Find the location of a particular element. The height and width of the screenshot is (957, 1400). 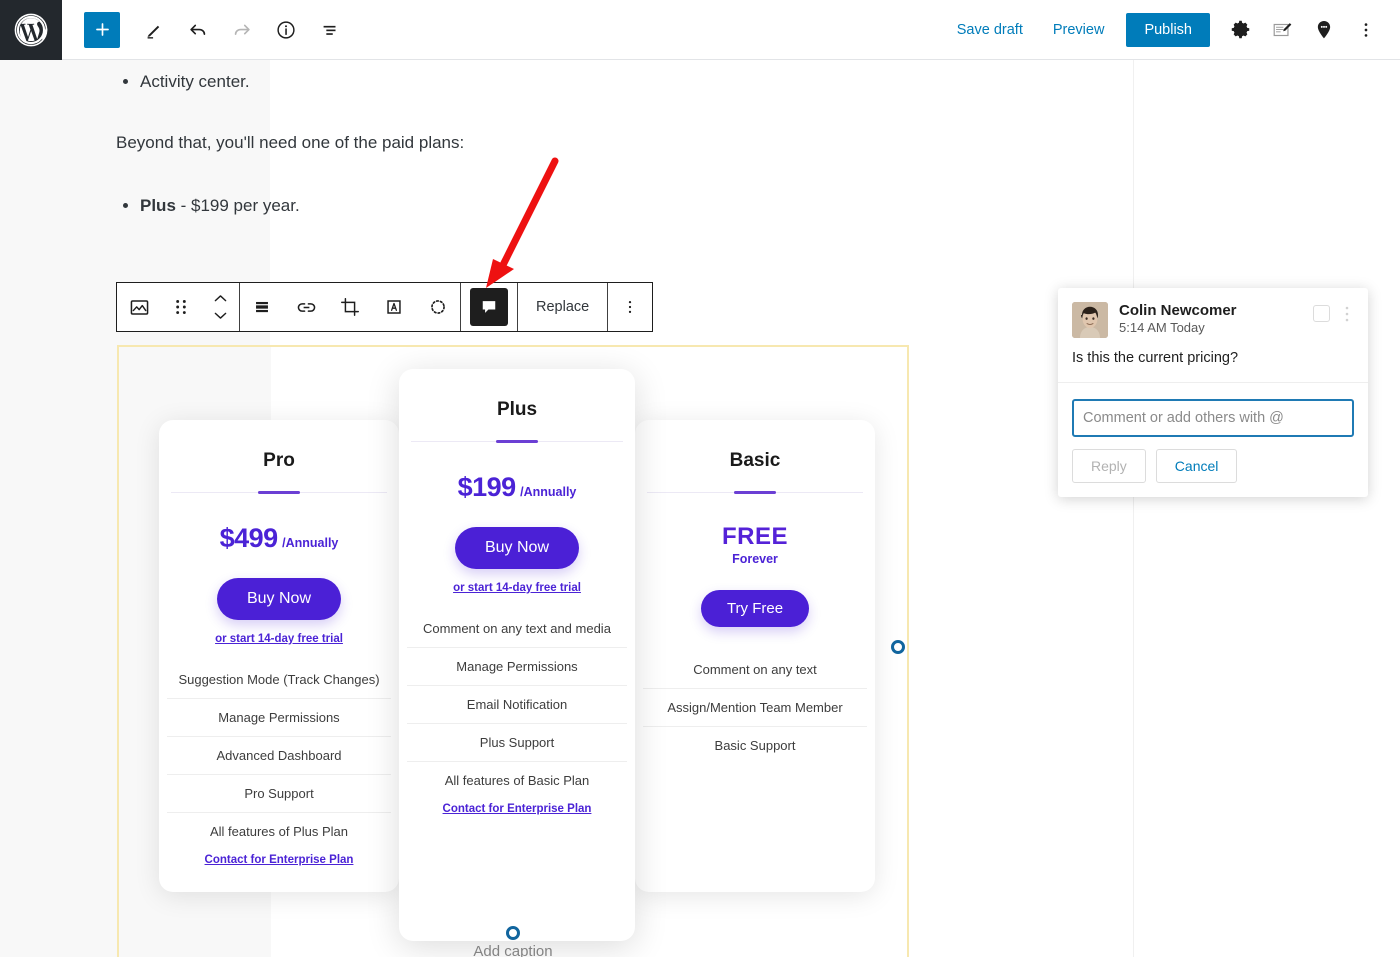

bullet-list-top: Activity center. is located at coordinates (468, 81).